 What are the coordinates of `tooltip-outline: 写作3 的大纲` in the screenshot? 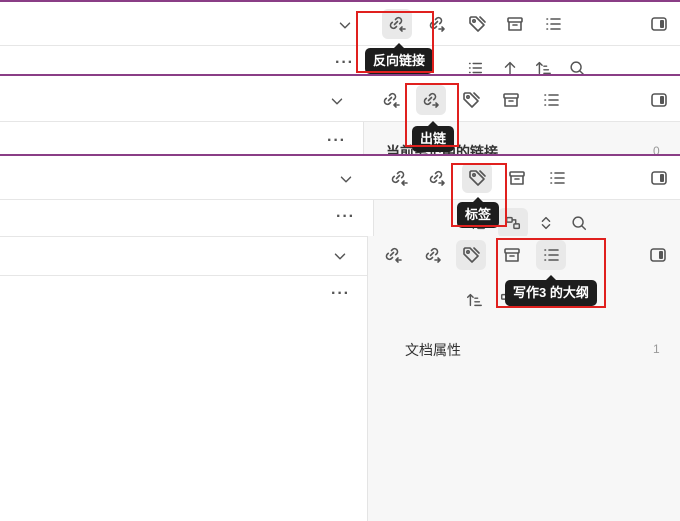 It's located at (551, 290).